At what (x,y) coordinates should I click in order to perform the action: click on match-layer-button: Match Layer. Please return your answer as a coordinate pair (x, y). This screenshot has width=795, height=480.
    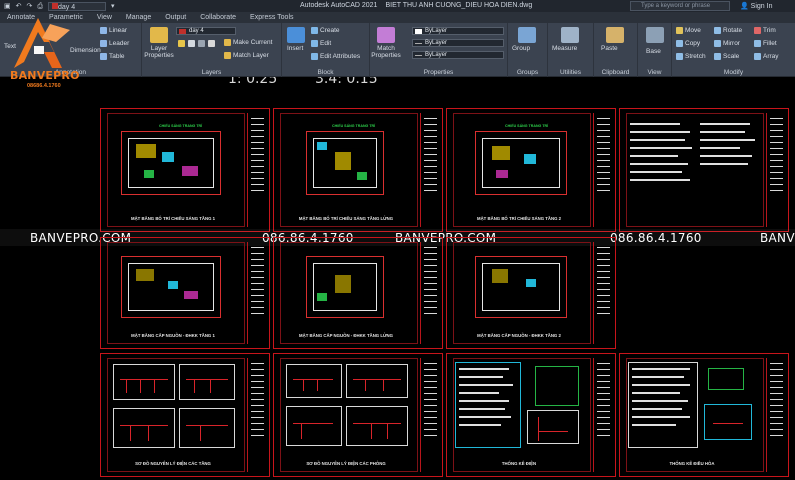
    Looking at the image, I should click on (246, 55).